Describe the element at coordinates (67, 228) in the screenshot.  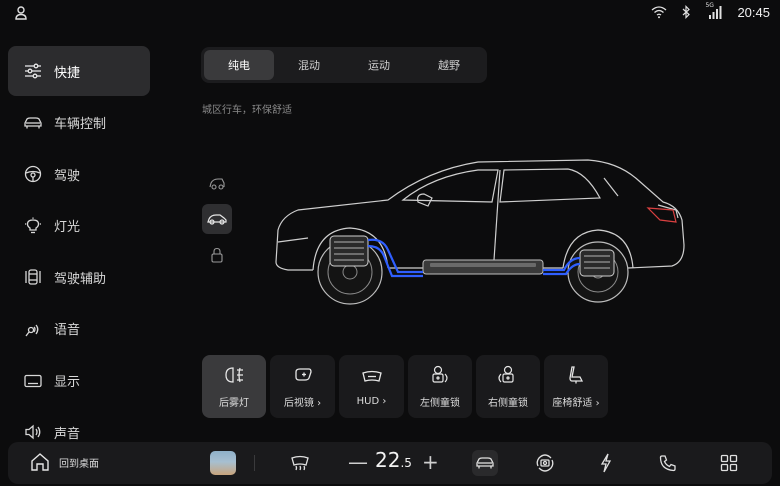
I see `sidebar-item-label: 灯光` at that location.